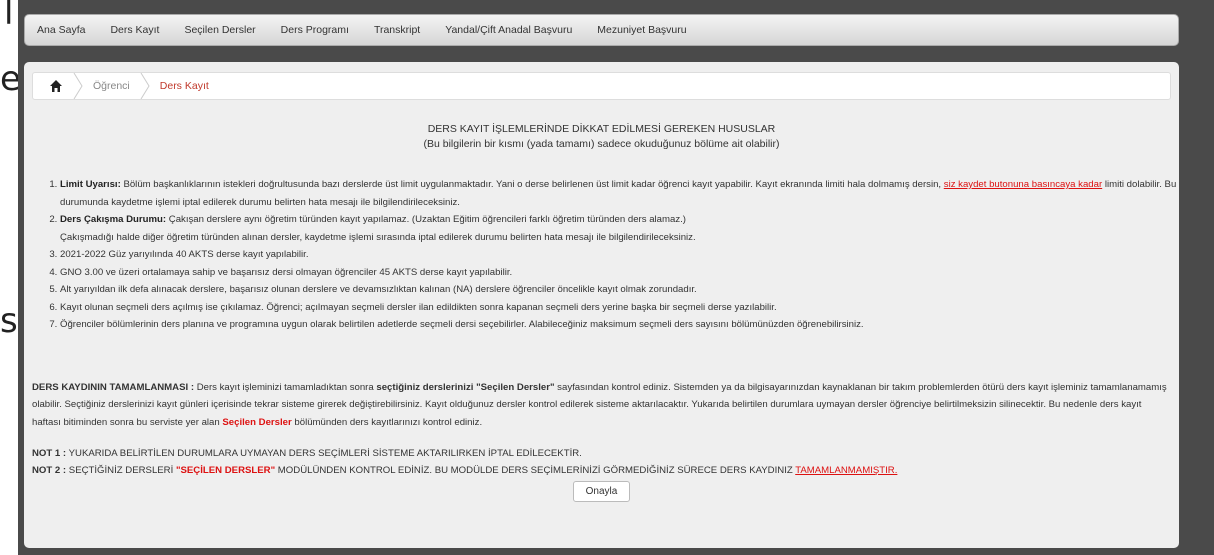 This screenshot has height=555, width=1214. Describe the element at coordinates (315, 30) in the screenshot. I see `nav-ders-programi: Ders Programı` at that location.